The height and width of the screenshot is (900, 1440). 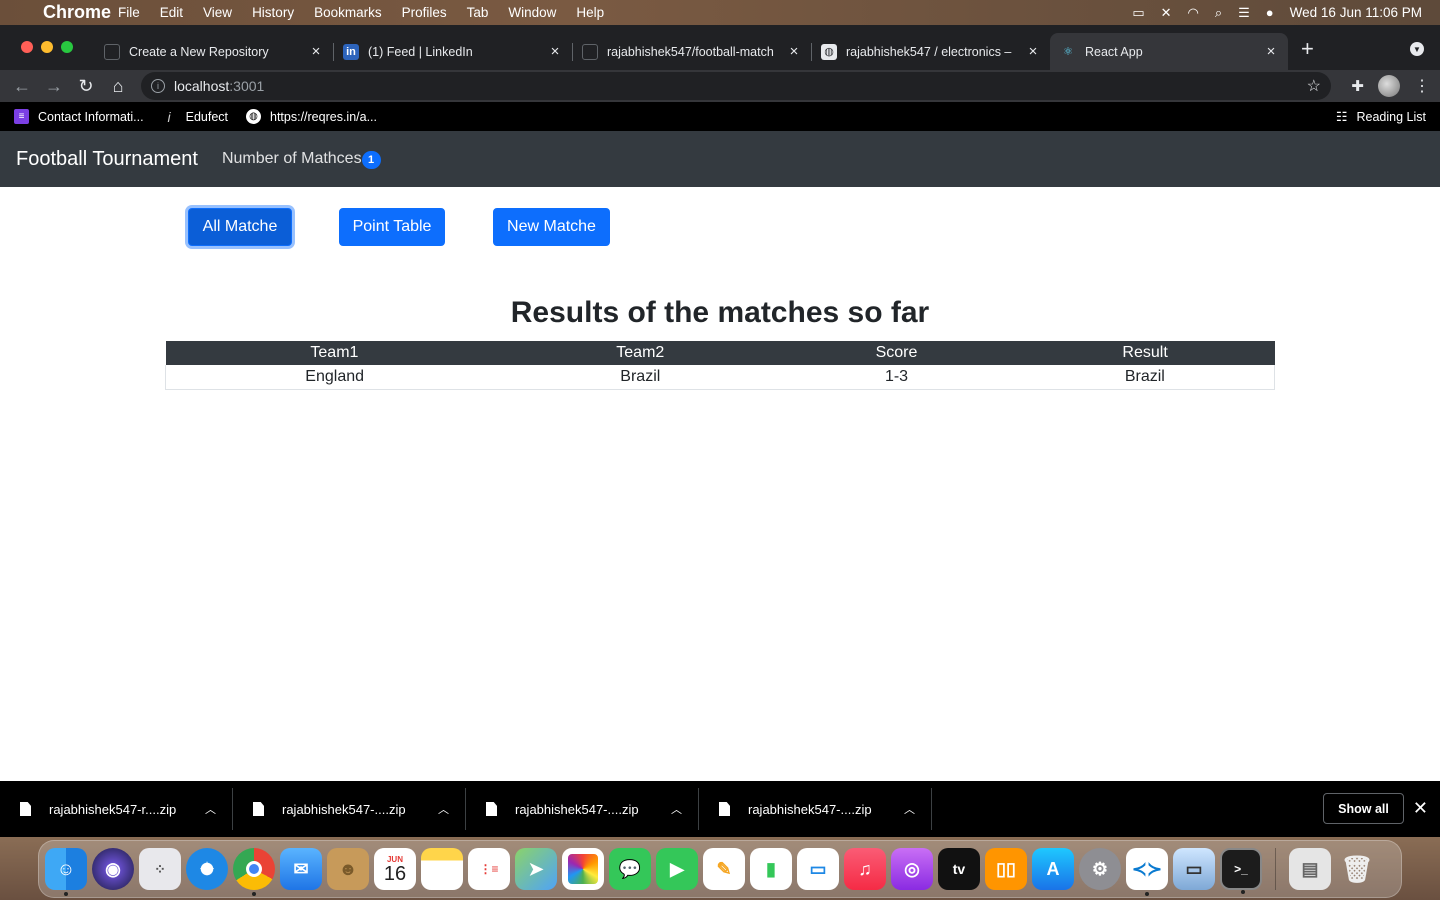 What do you see at coordinates (677, 869) in the screenshot?
I see `facetime-icon: ▶` at bounding box center [677, 869].